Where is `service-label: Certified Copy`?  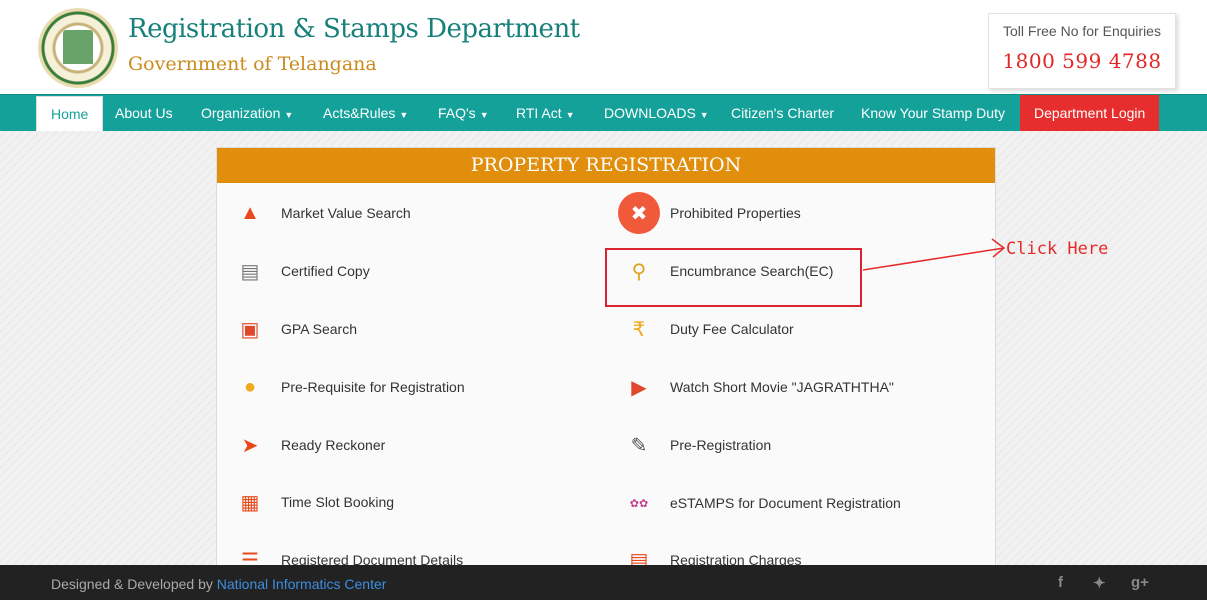
service-label: Certified Copy is located at coordinates (325, 271).